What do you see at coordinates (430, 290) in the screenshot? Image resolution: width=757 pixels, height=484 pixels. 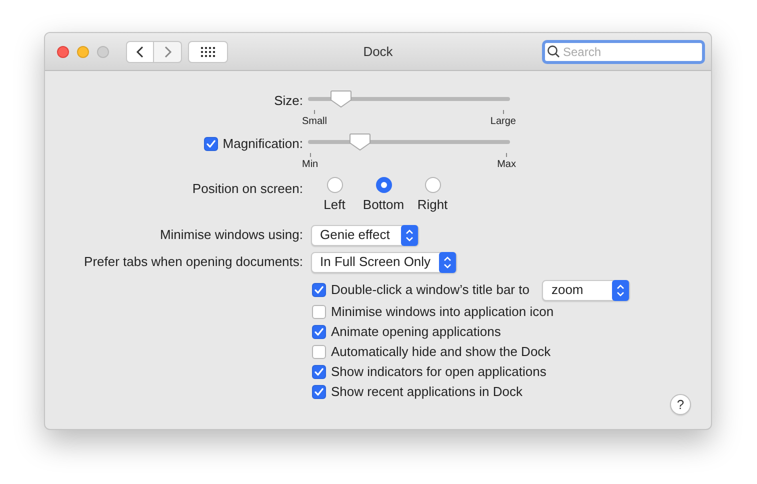 I see `option-label: Double-click a window’s title bar to` at bounding box center [430, 290].